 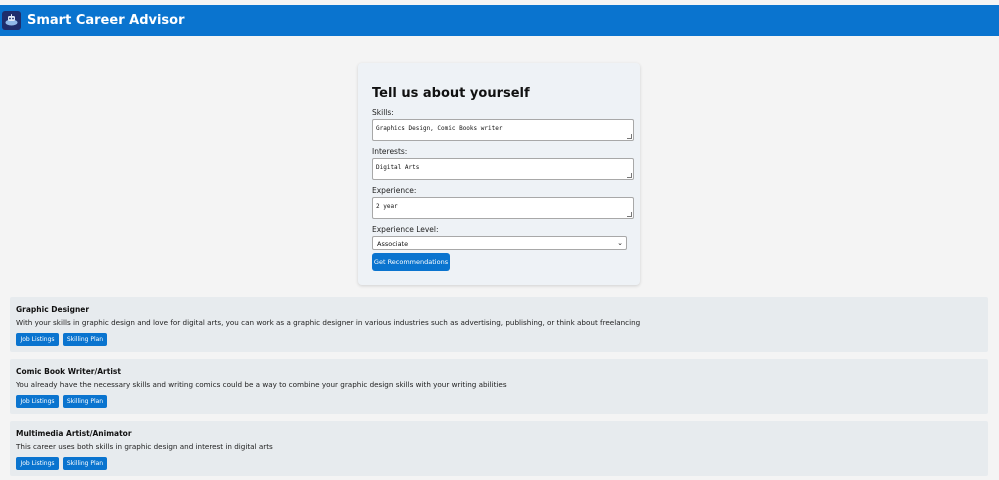 I want to click on experience-level-value: Associate, so click(x=393, y=244).